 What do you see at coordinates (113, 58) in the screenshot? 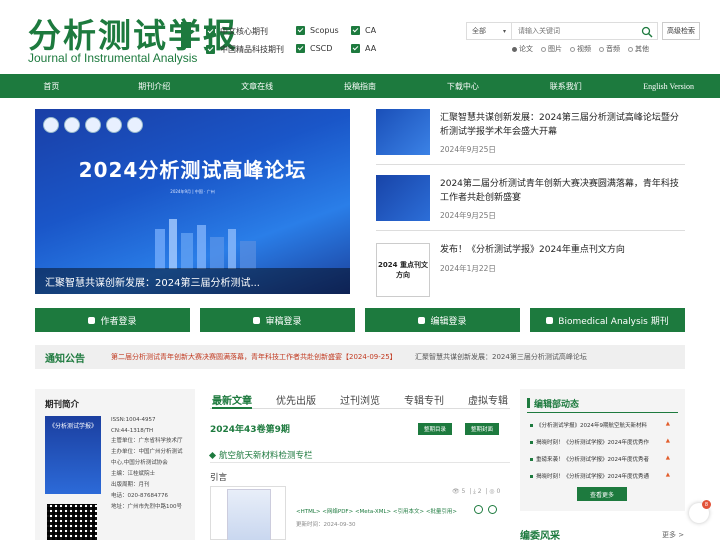
I see `logo-english: Journal of Instrumental Analysis` at bounding box center [113, 58].